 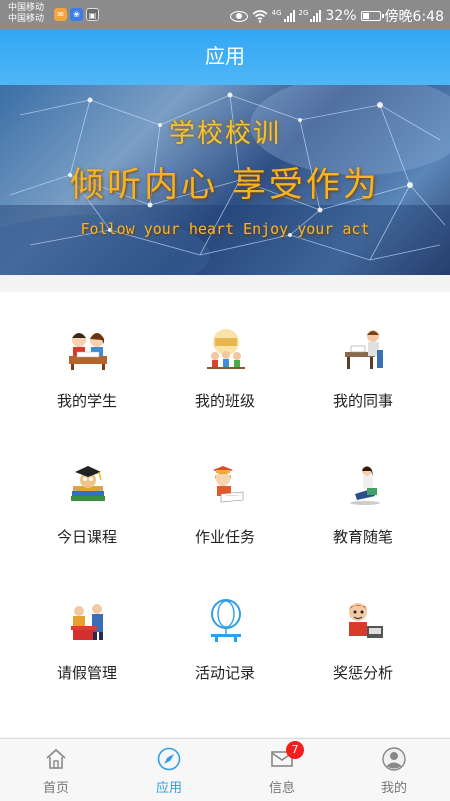 I want to click on app-label: 活动记录, so click(x=224, y=673).